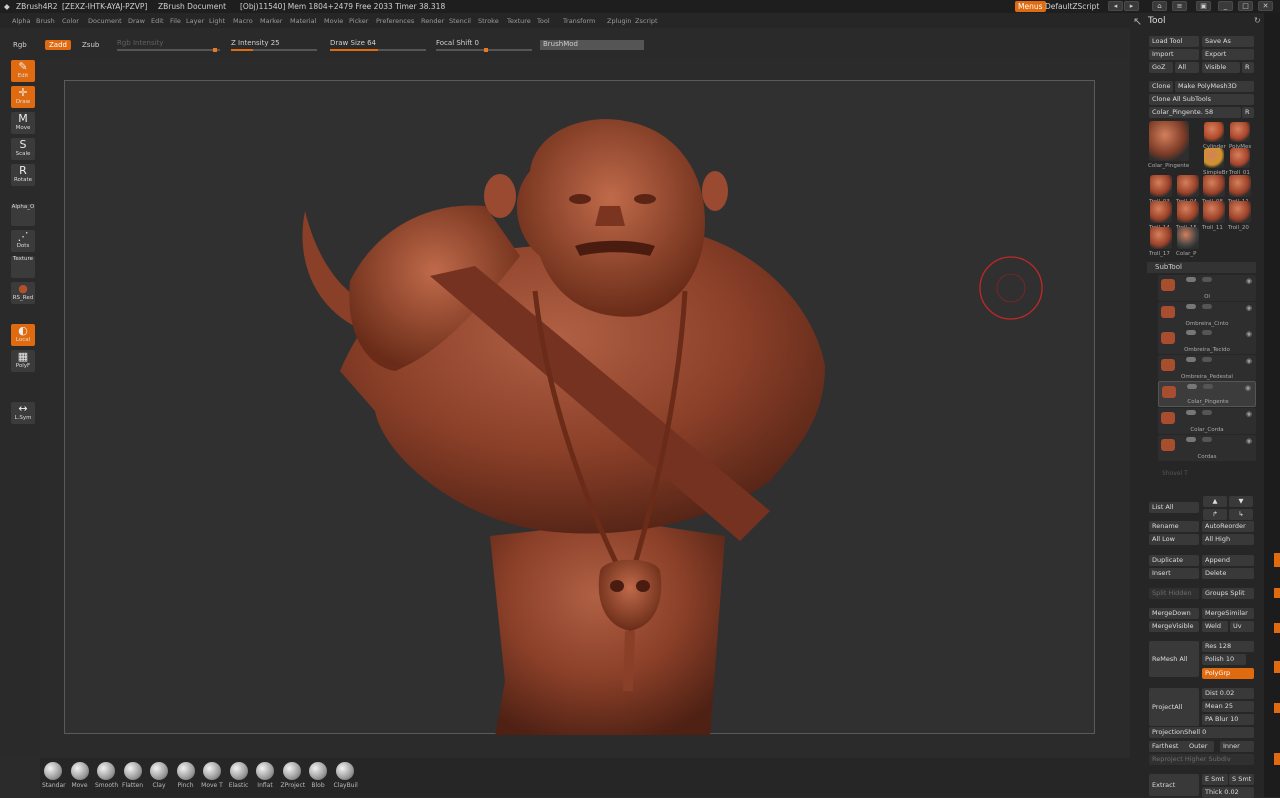 The image size is (1280, 798). I want to click on tool-thumbnail: Cylinder, so click(1214, 136).